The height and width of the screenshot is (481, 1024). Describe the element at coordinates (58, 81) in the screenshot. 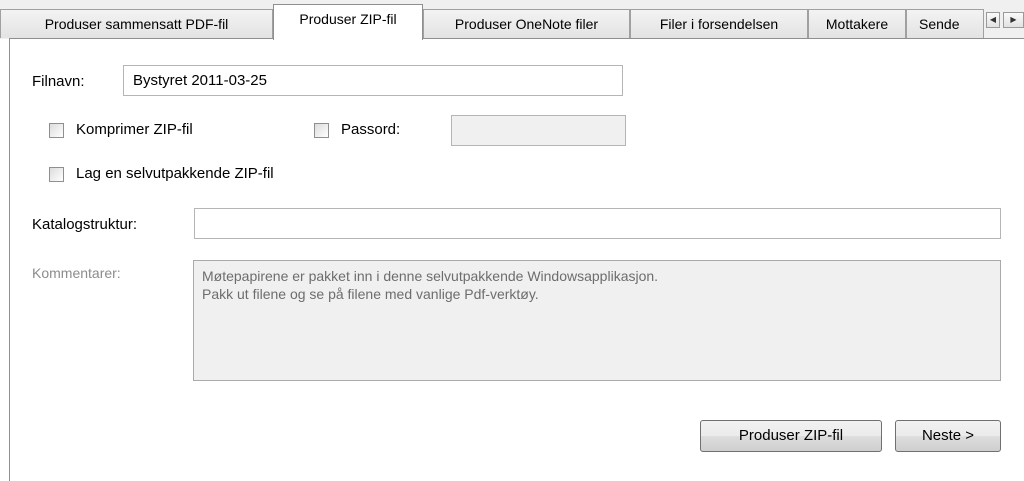

I see `filename-label: Filnavn:` at that location.